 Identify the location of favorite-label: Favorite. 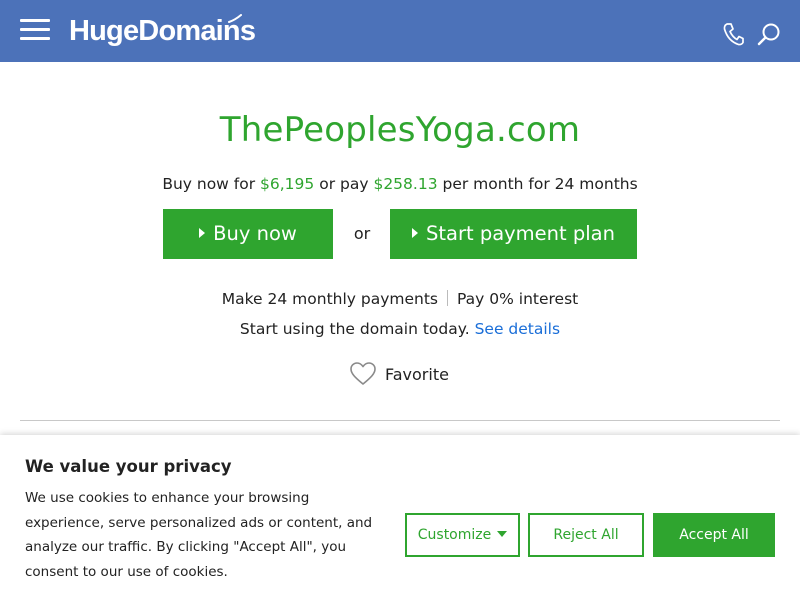
(417, 374).